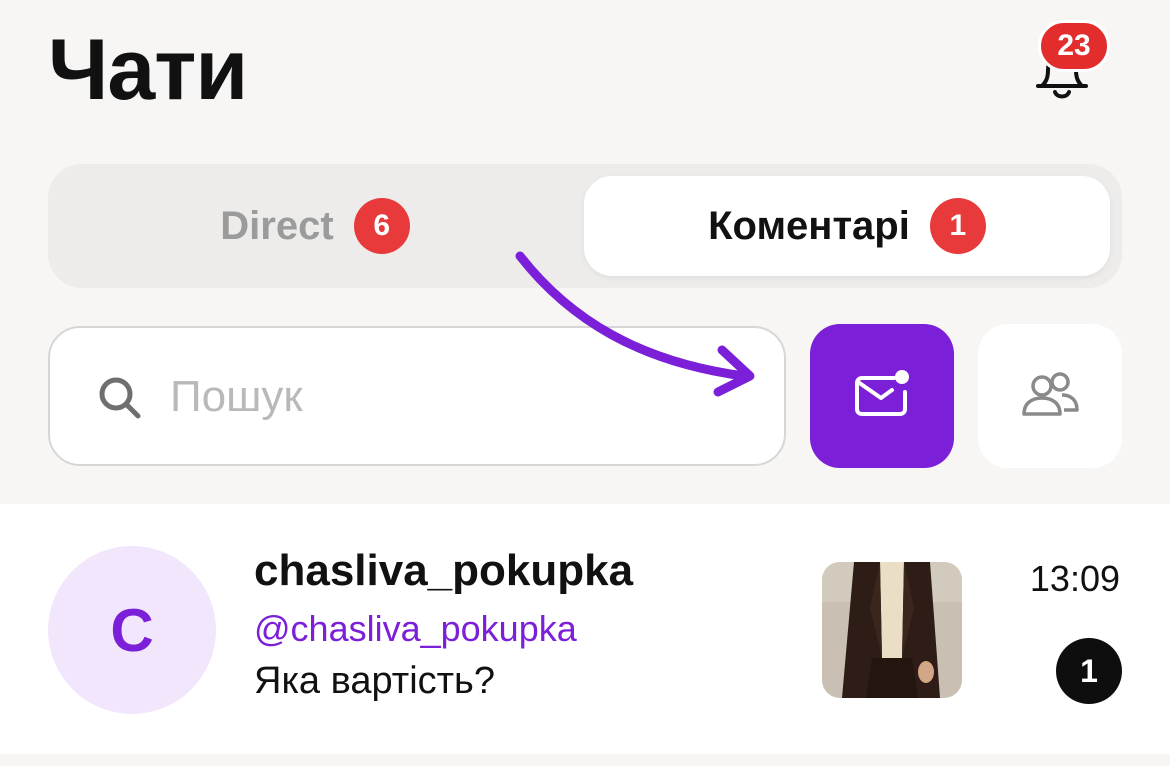 Image resolution: width=1170 pixels, height=766 pixels. I want to click on post-thumbnail-image, so click(892, 630).